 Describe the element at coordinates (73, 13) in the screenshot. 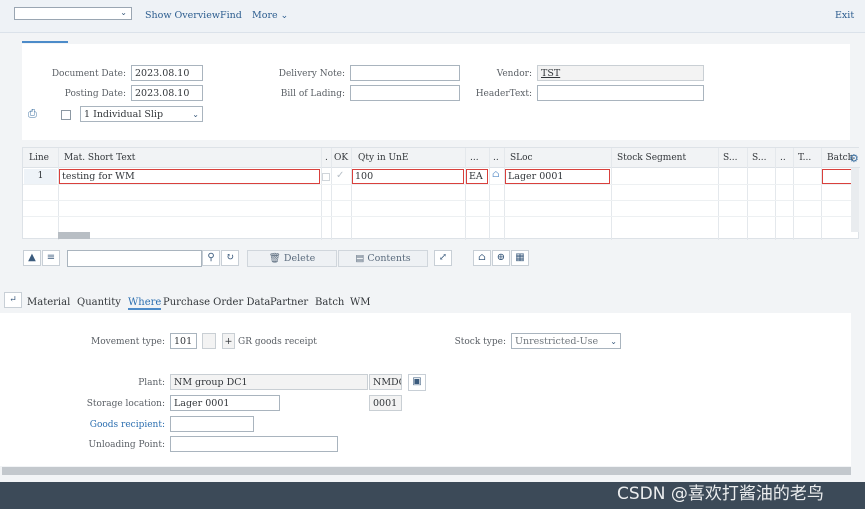

I see `transaction-dropdown: ⌄` at that location.